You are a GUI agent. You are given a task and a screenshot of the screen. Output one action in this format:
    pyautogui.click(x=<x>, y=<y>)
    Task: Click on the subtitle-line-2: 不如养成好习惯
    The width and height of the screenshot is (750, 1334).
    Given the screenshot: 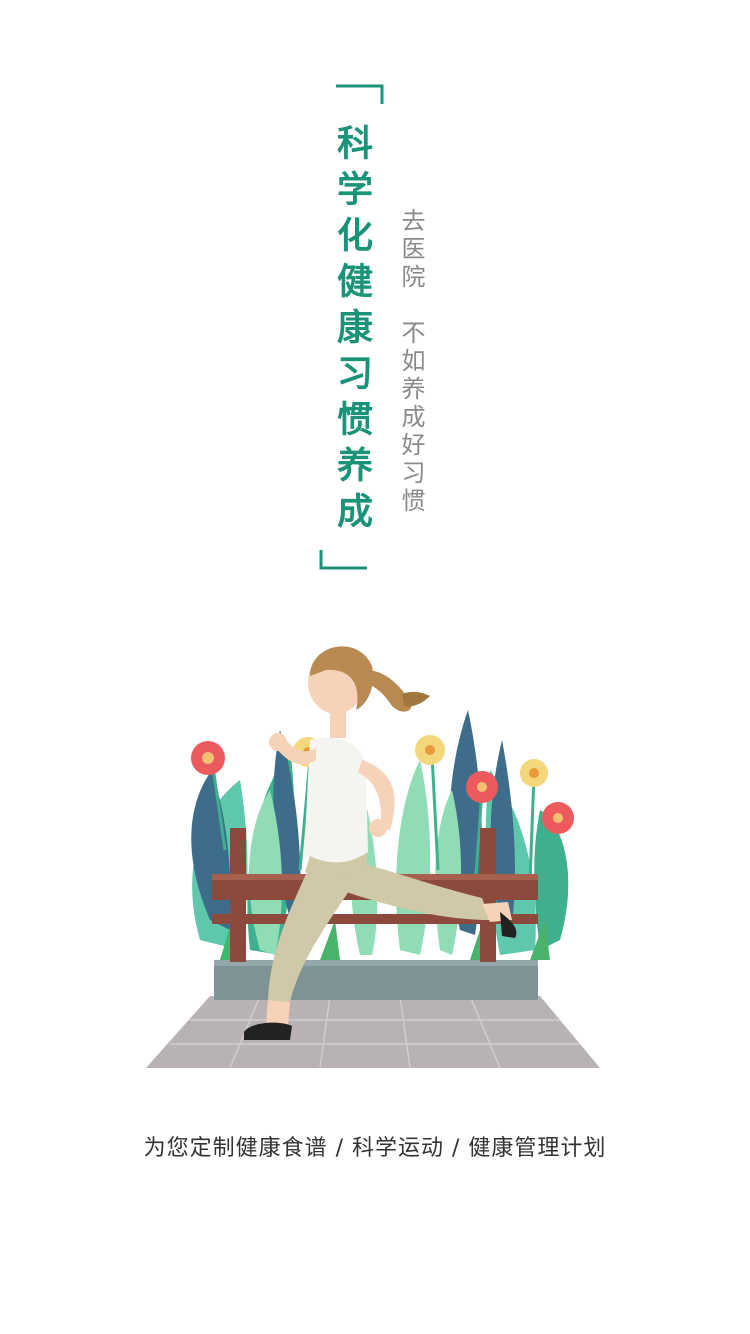 What is the action you would take?
    pyautogui.click(x=411, y=418)
    